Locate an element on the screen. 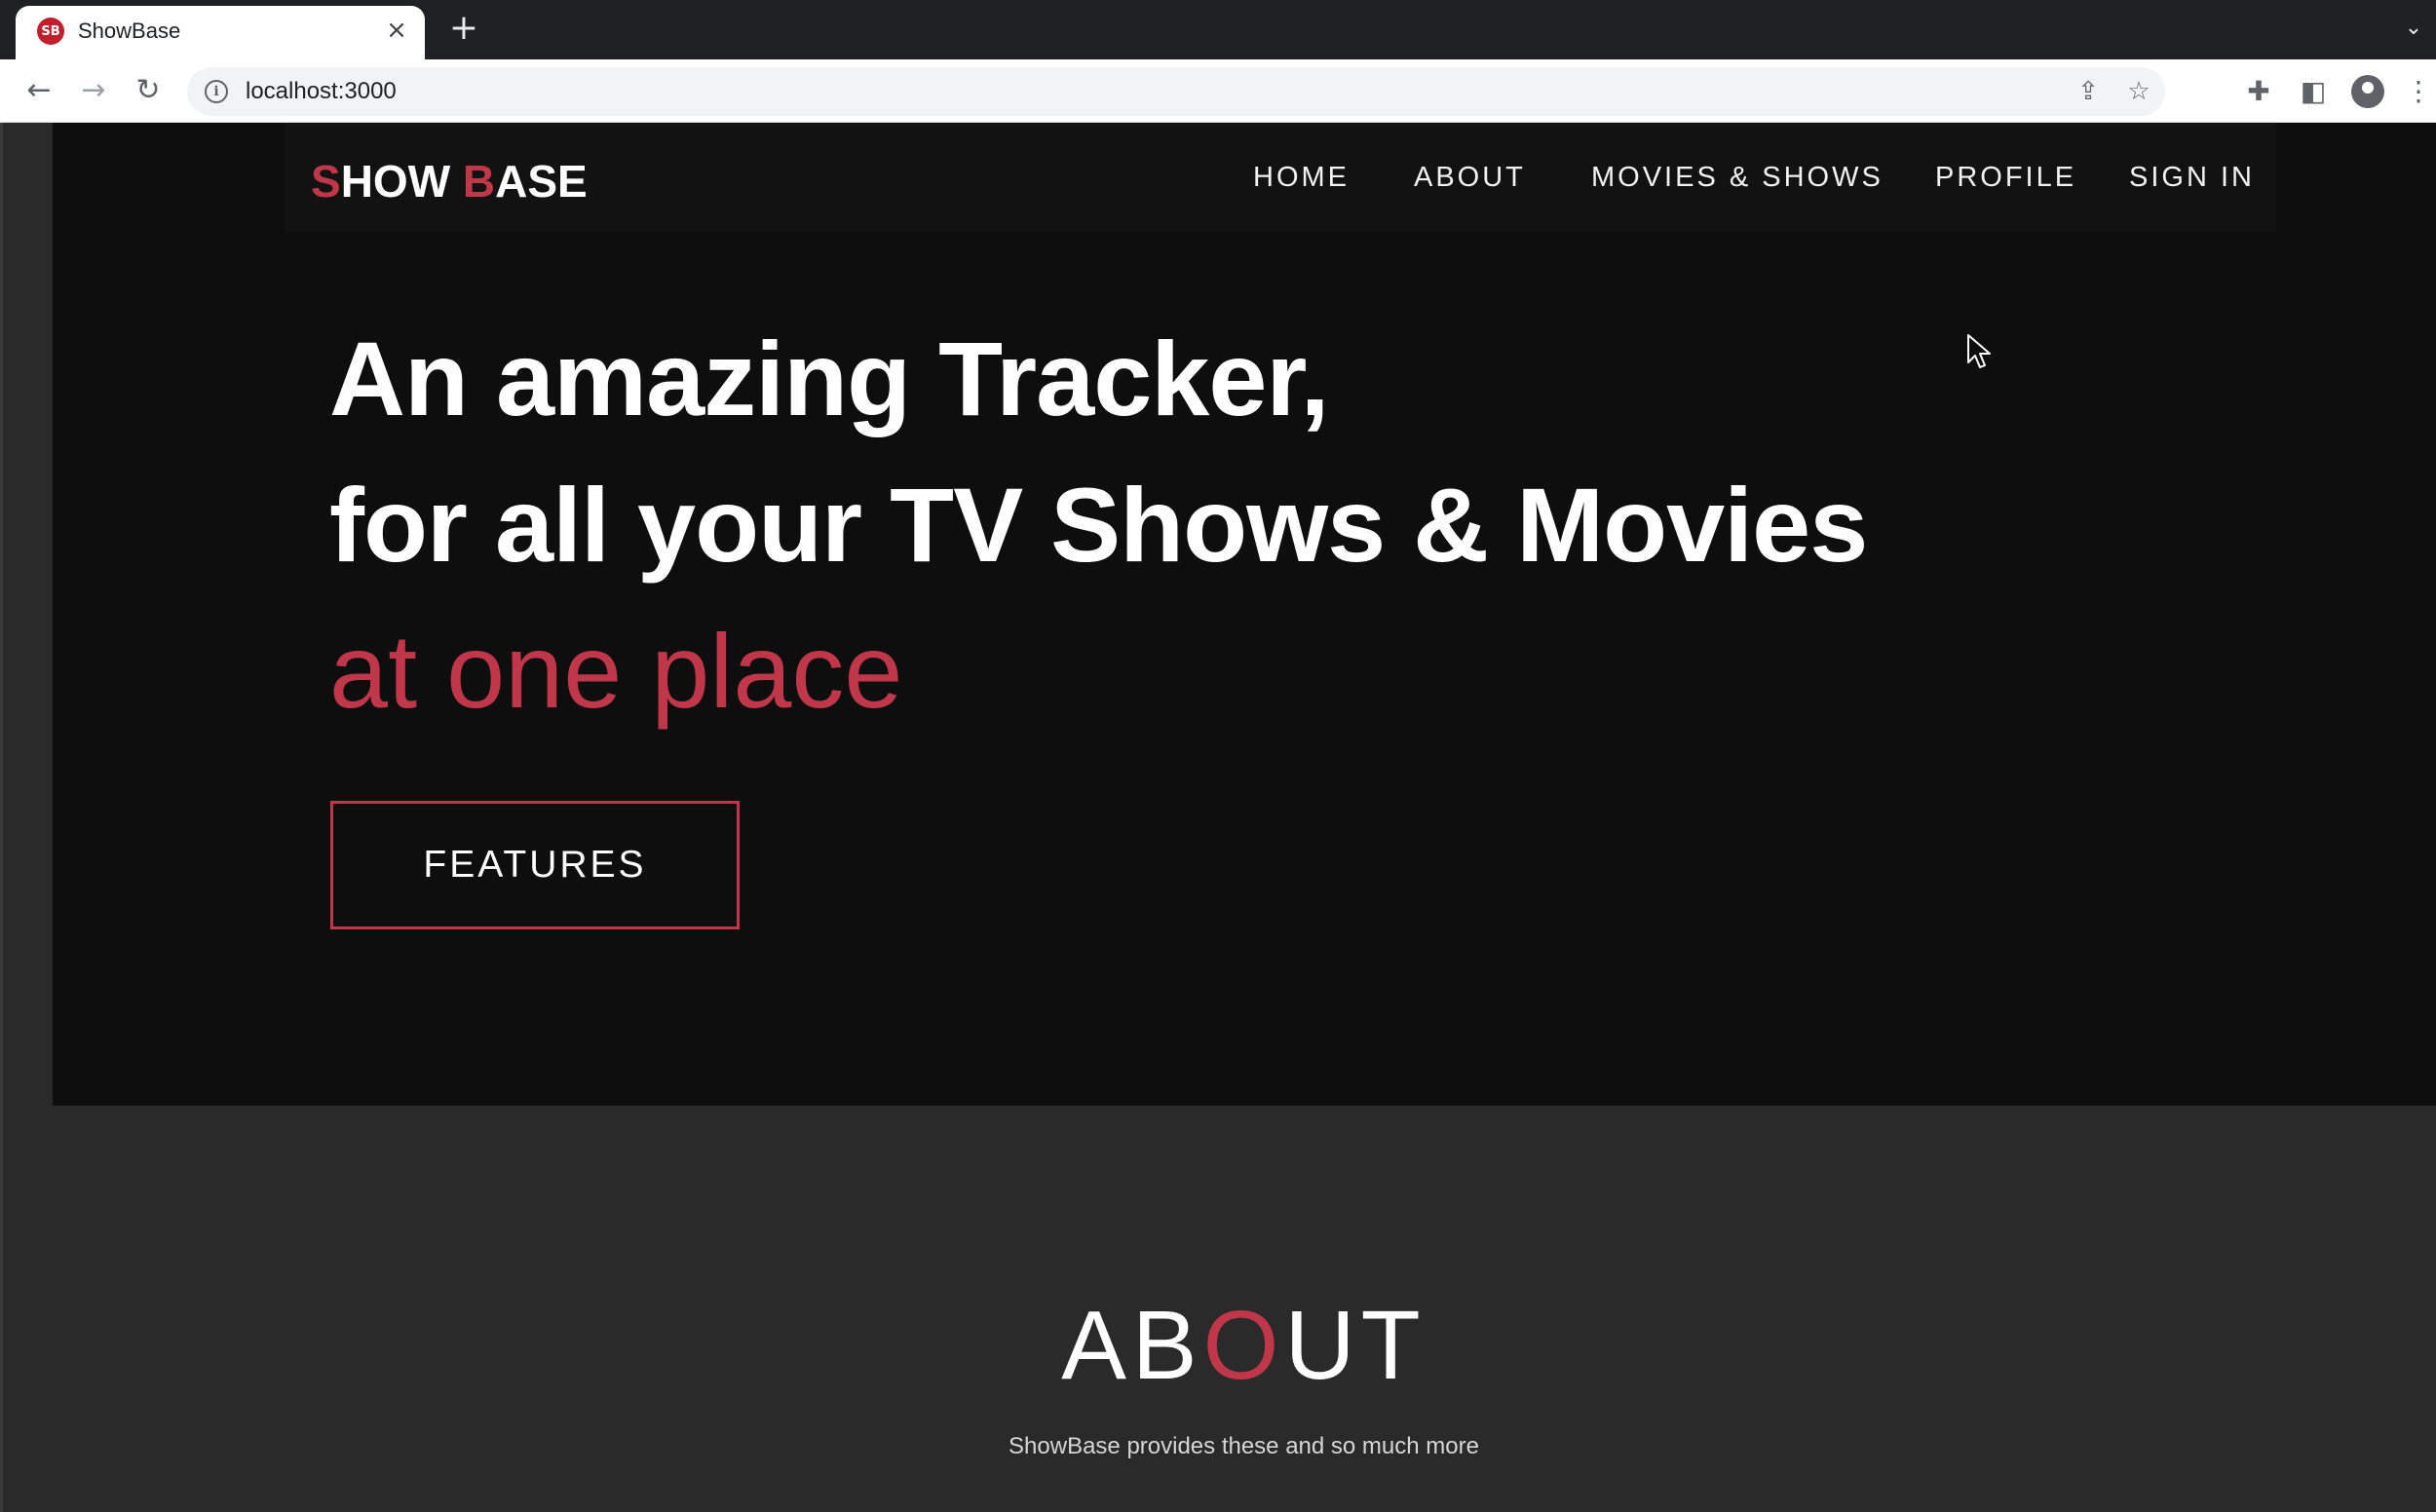 This screenshot has height=1512, width=2436. hero-headline-line1: An amazing Tracker, is located at coordinates (829, 378).